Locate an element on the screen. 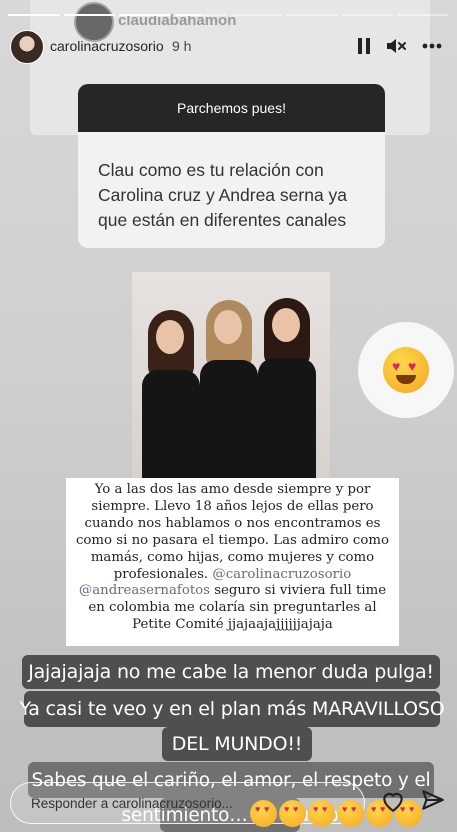 Image resolution: width=457 pixels, height=832 pixels. emoji-slider-sticker: ♥ ♥ is located at coordinates (406, 370).